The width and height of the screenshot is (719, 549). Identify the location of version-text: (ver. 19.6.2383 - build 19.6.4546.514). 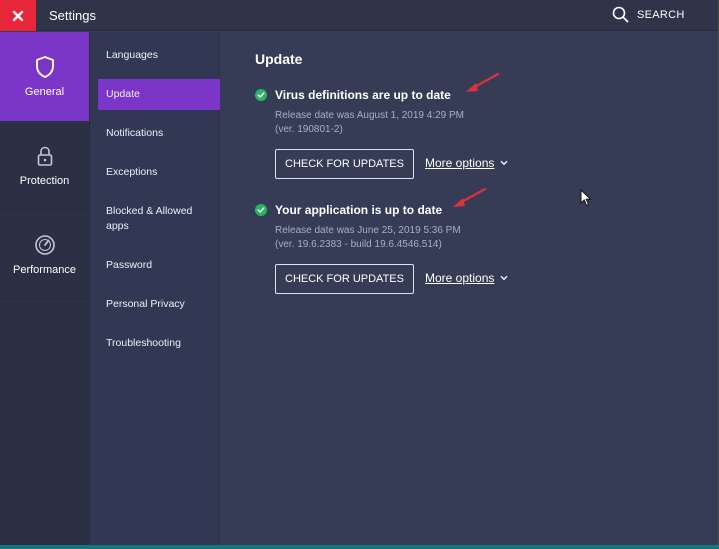
(358, 244).